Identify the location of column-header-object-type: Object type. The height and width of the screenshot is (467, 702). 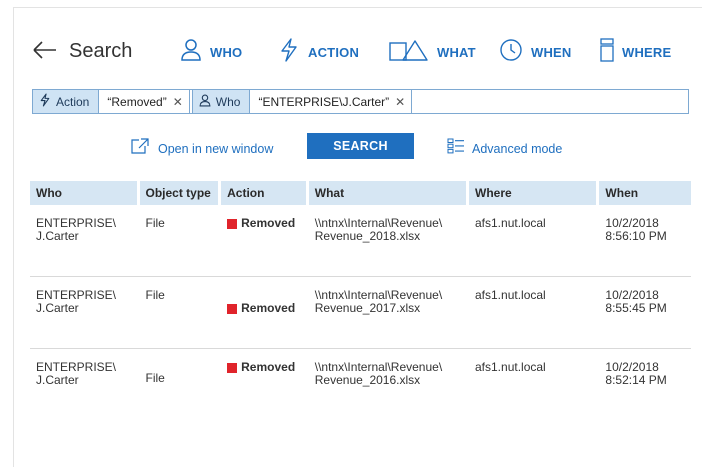
(179, 193).